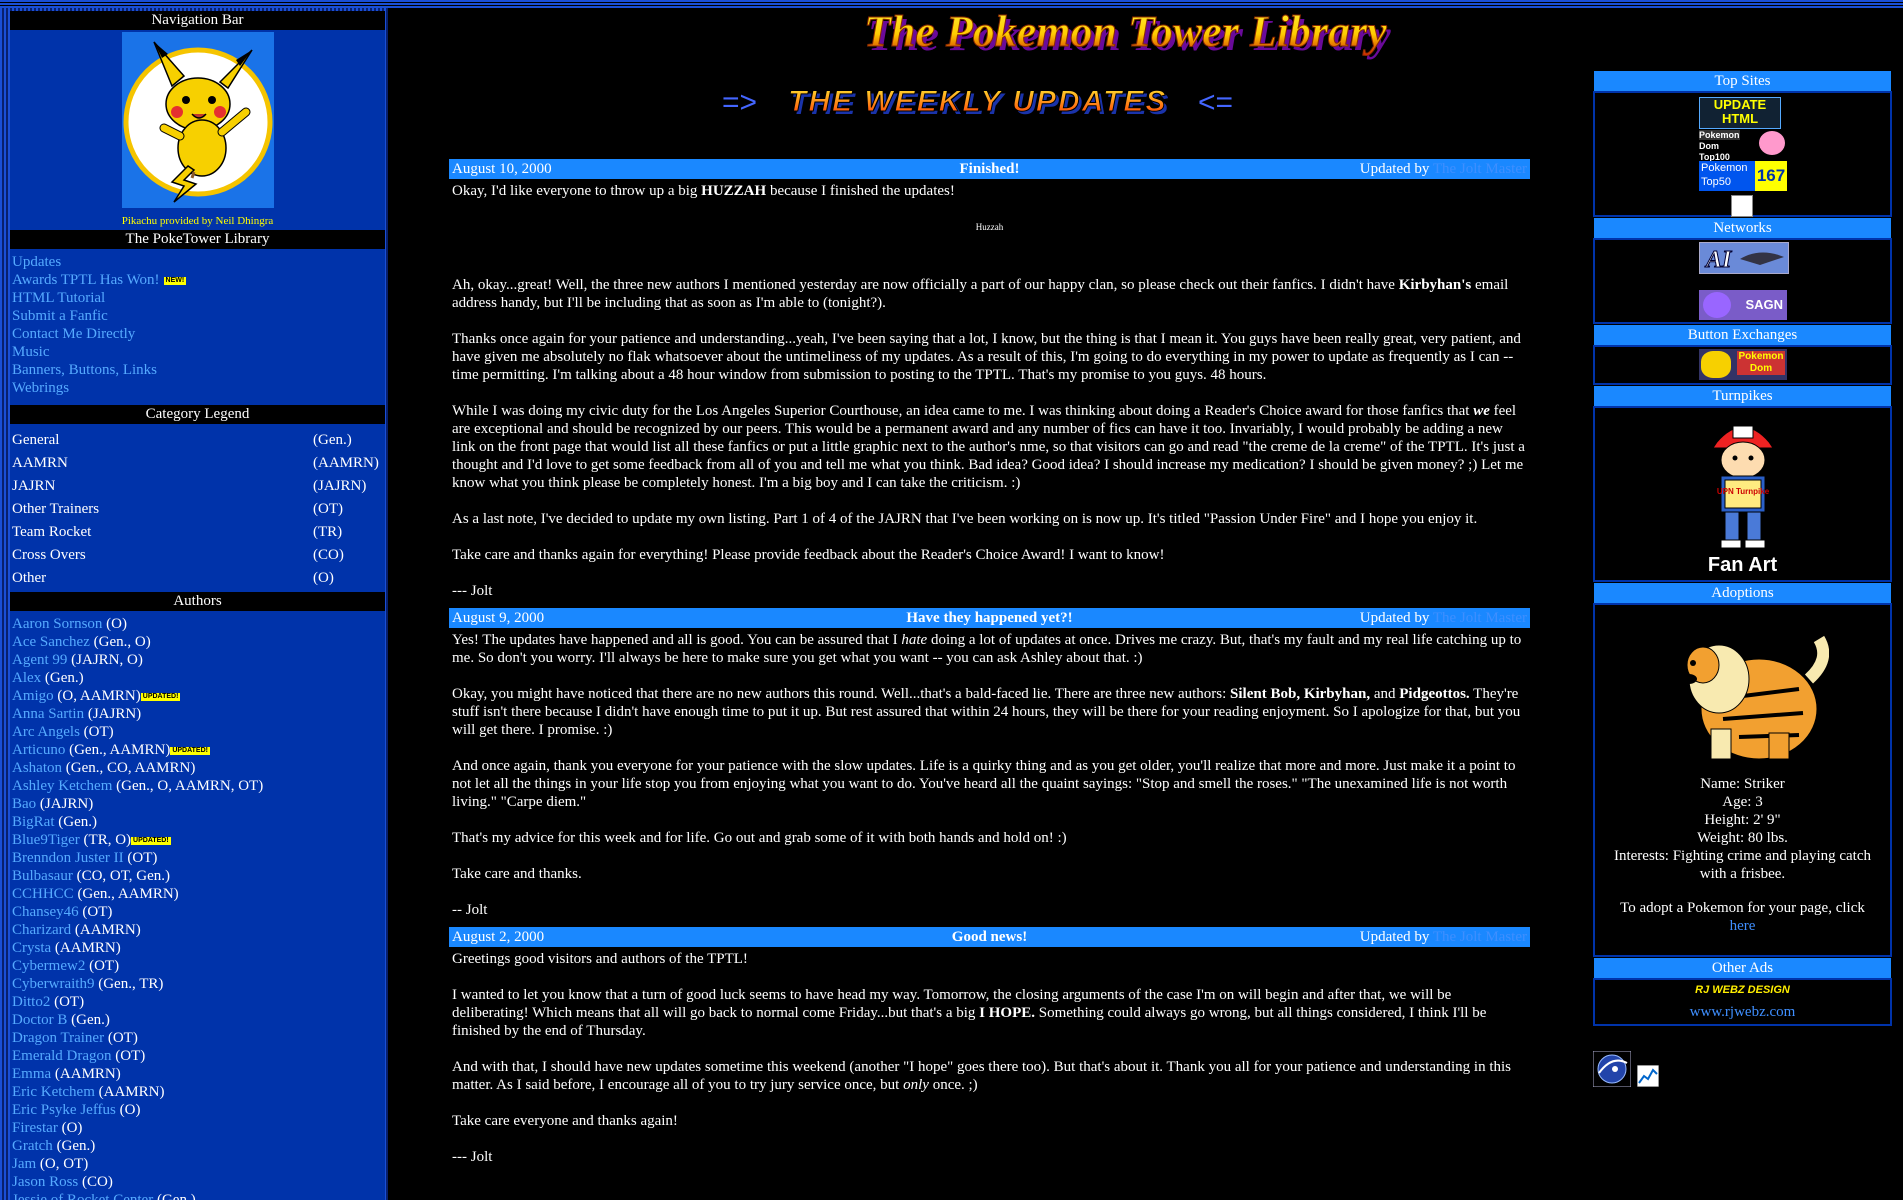  Describe the element at coordinates (1215, 102) in the screenshot. I see `weekly-right-arrow: <=` at that location.